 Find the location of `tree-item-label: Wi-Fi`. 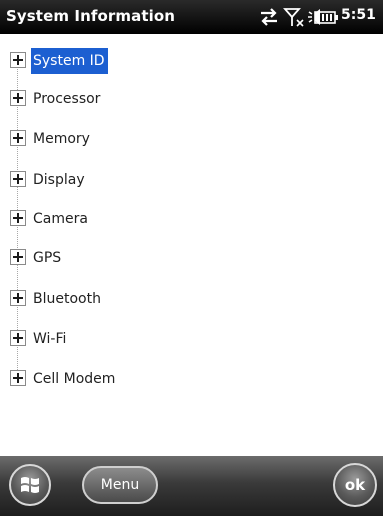

tree-item-label: Wi-Fi is located at coordinates (50, 339).